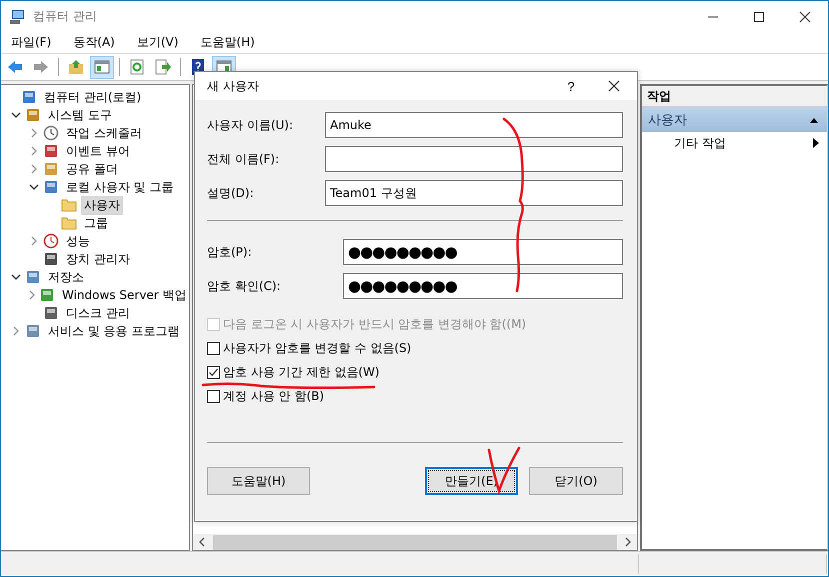 Image resolution: width=829 pixels, height=577 pixels. I want to click on gauge-icon, so click(51, 241).